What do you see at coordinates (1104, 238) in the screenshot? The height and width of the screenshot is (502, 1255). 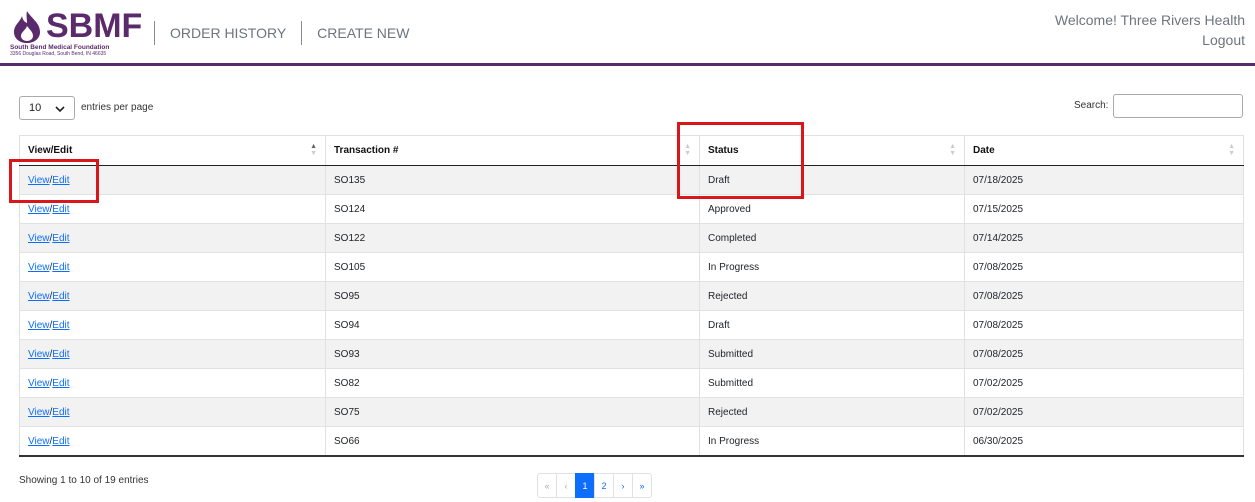 I see `cell-date: 07/14/2025` at bounding box center [1104, 238].